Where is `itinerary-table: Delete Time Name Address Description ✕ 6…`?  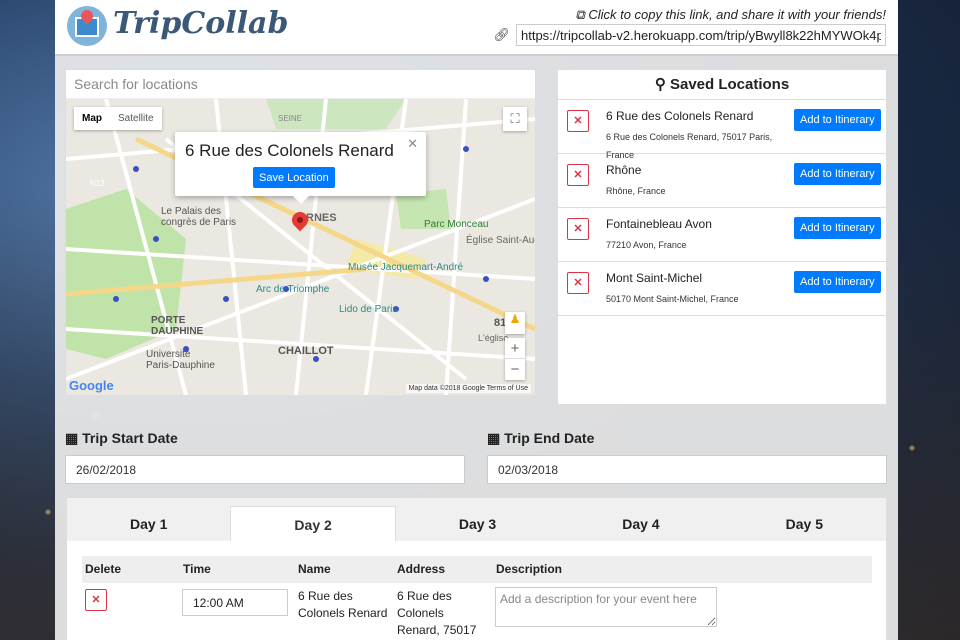
itinerary-table: Delete Time Name Address Description ✕ 6… is located at coordinates (477, 598).